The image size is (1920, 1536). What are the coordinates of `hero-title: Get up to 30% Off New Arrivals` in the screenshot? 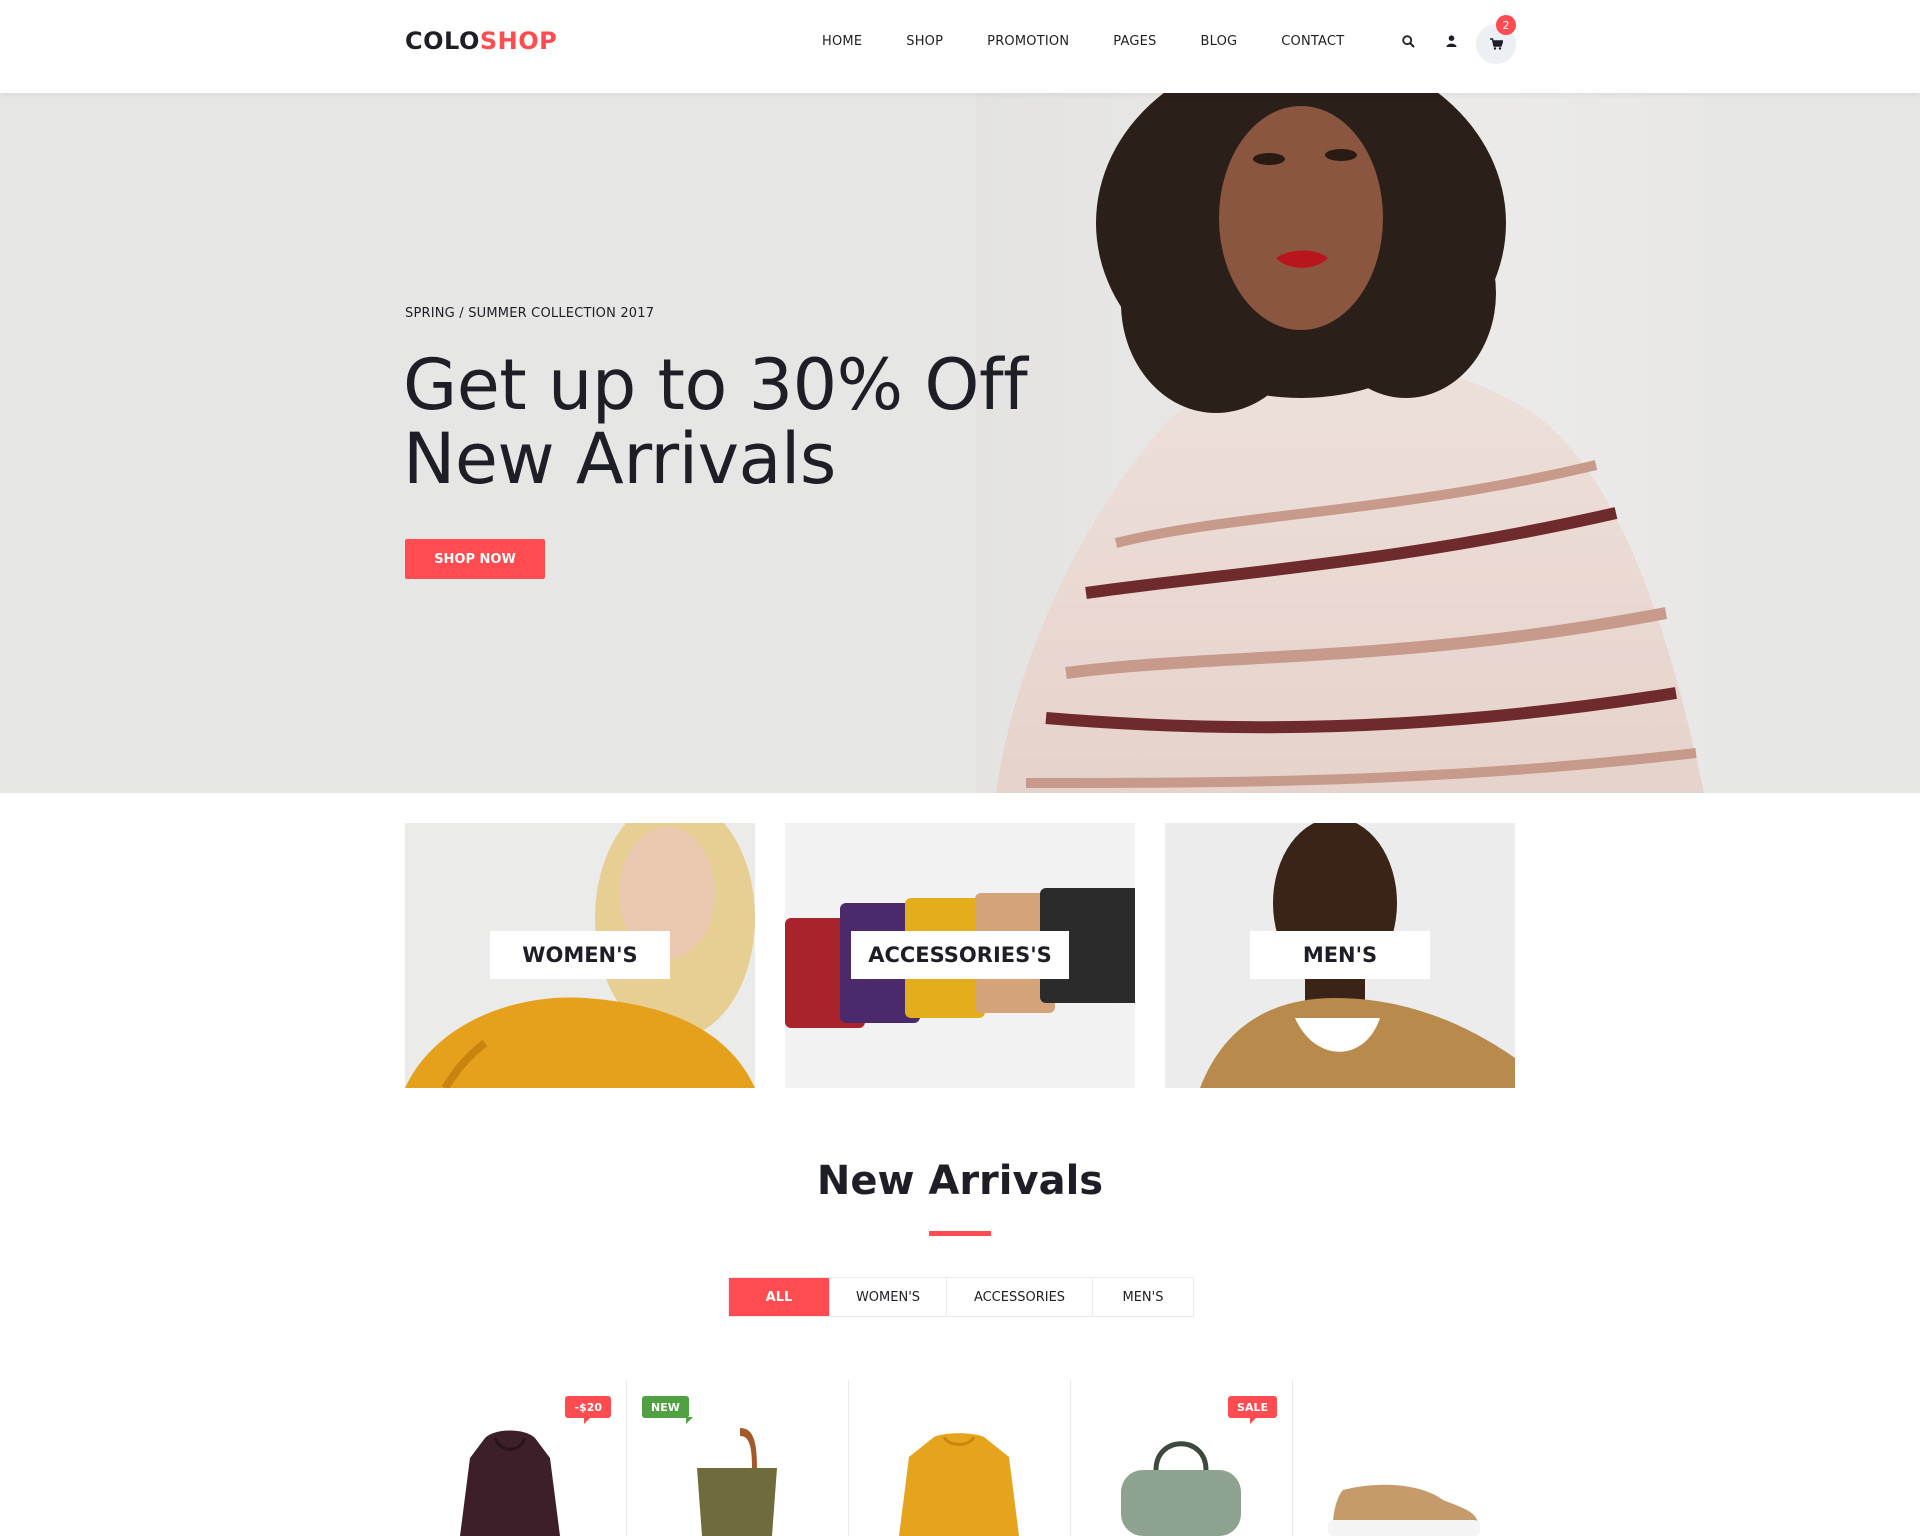 It's located at (715, 422).